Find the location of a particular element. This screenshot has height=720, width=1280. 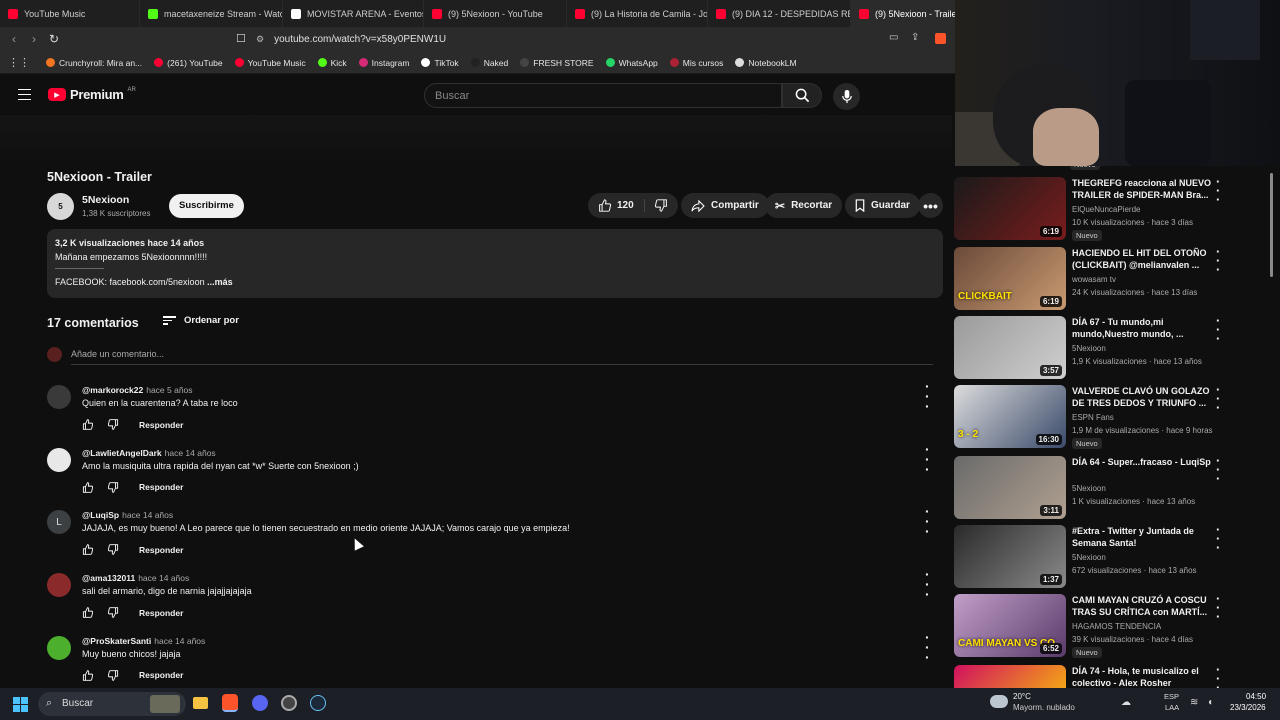

comment-author: @markorock22 is located at coordinates (112, 390).